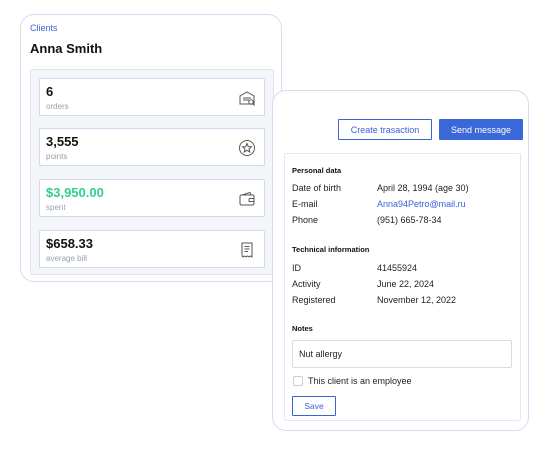 The image size is (540, 450). What do you see at coordinates (331, 249) in the screenshot?
I see `section-title-technical: Technical information` at bounding box center [331, 249].